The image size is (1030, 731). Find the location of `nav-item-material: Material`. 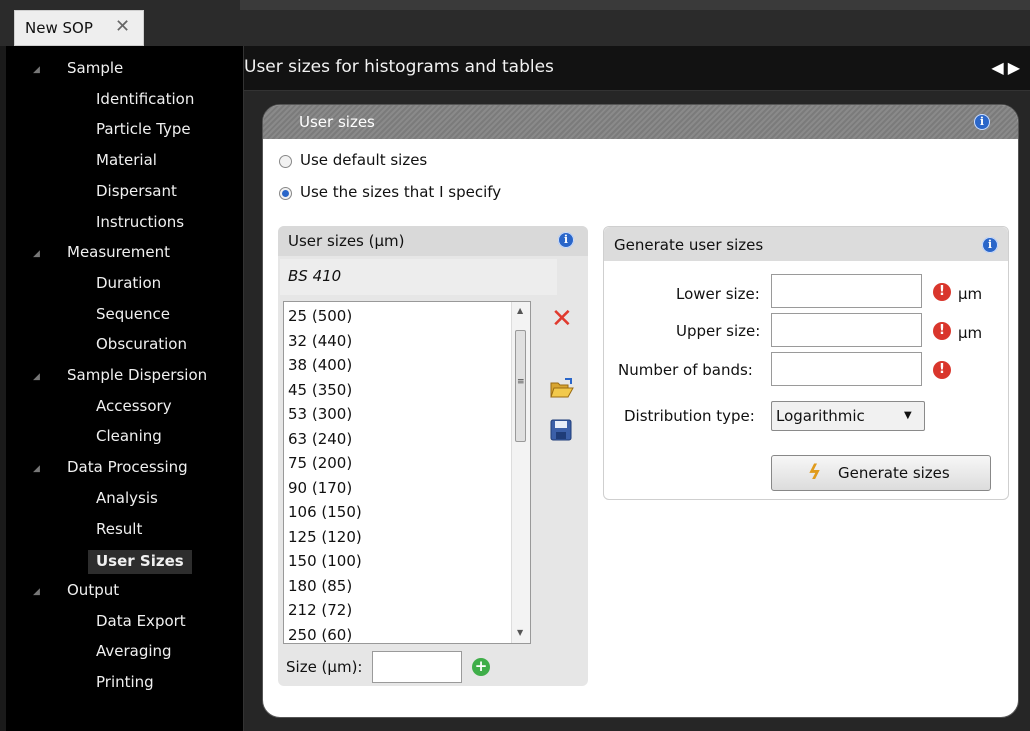

nav-item-material: Material is located at coordinates (126, 160).